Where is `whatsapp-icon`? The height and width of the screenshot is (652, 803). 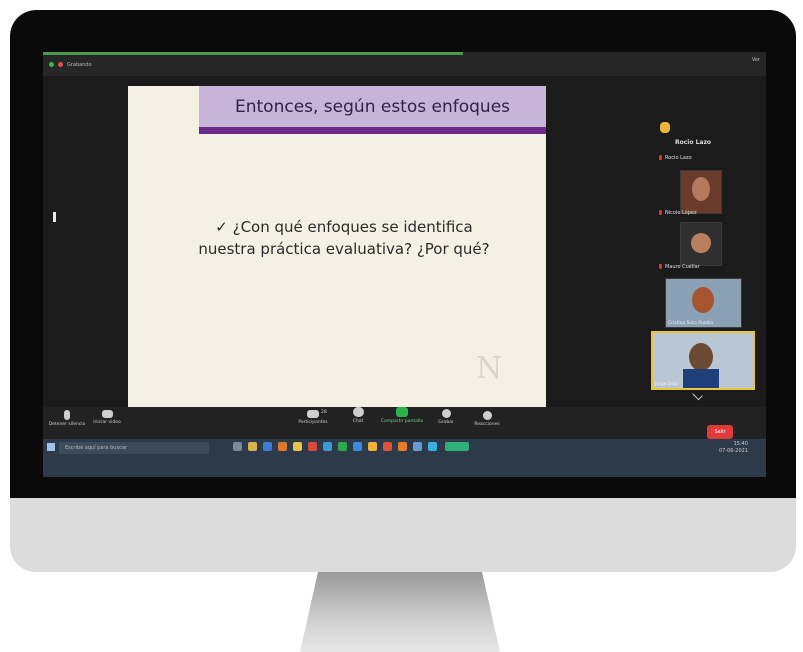 whatsapp-icon is located at coordinates (342, 446).